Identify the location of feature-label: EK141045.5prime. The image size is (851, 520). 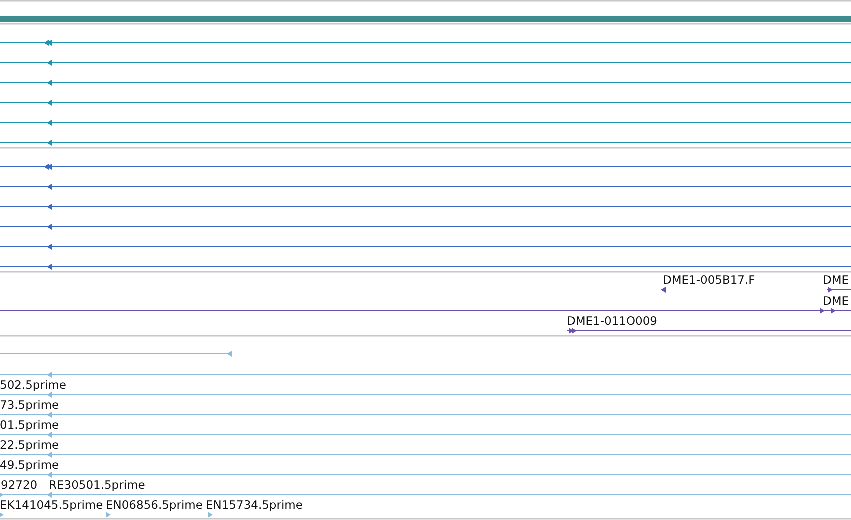
(52, 505).